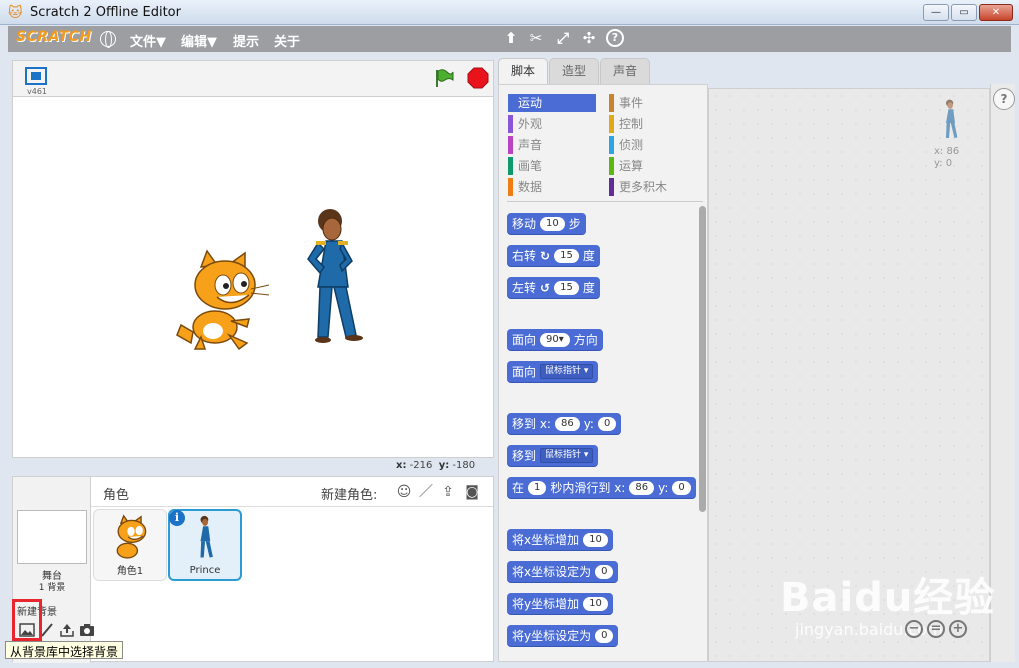 Image resolution: width=1019 pixels, height=668 pixels. I want to click on tab-scripts: 脚本, so click(523, 71).